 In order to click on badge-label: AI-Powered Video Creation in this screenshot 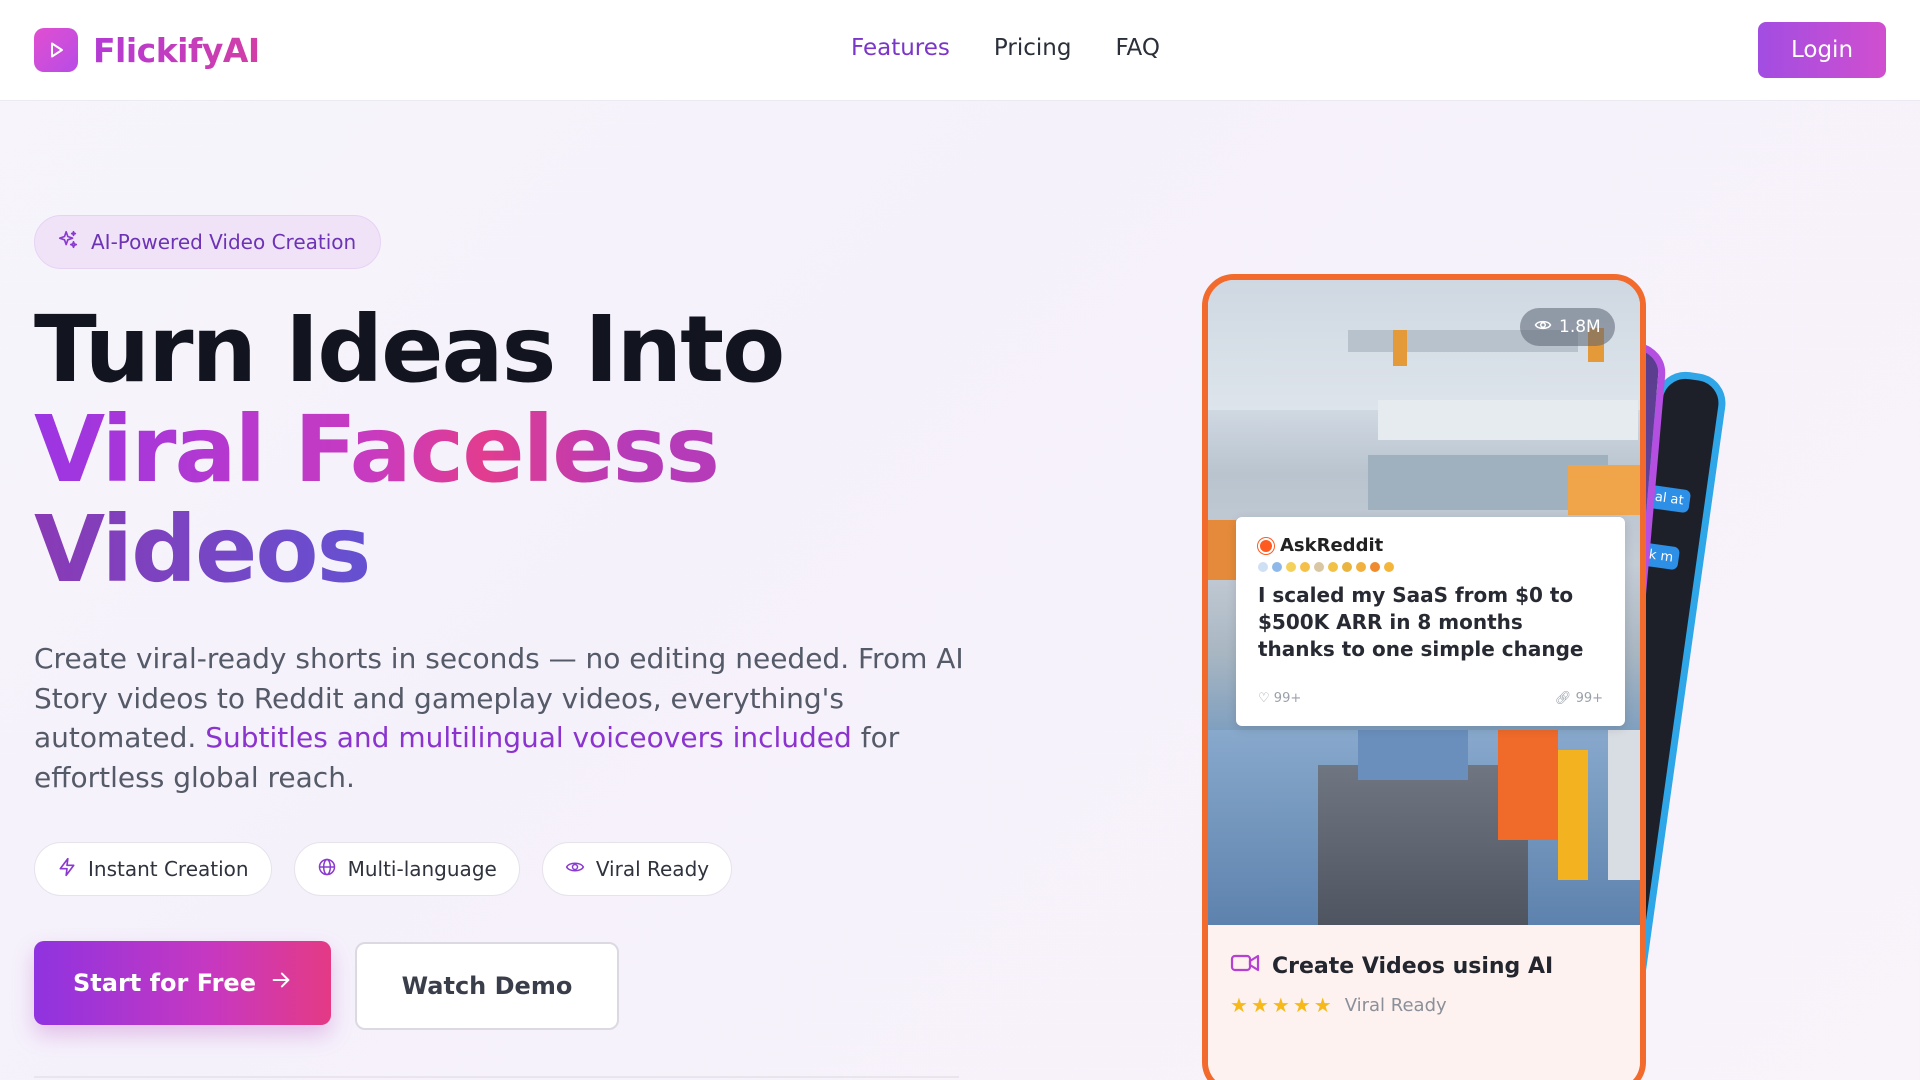, I will do `click(224, 242)`.